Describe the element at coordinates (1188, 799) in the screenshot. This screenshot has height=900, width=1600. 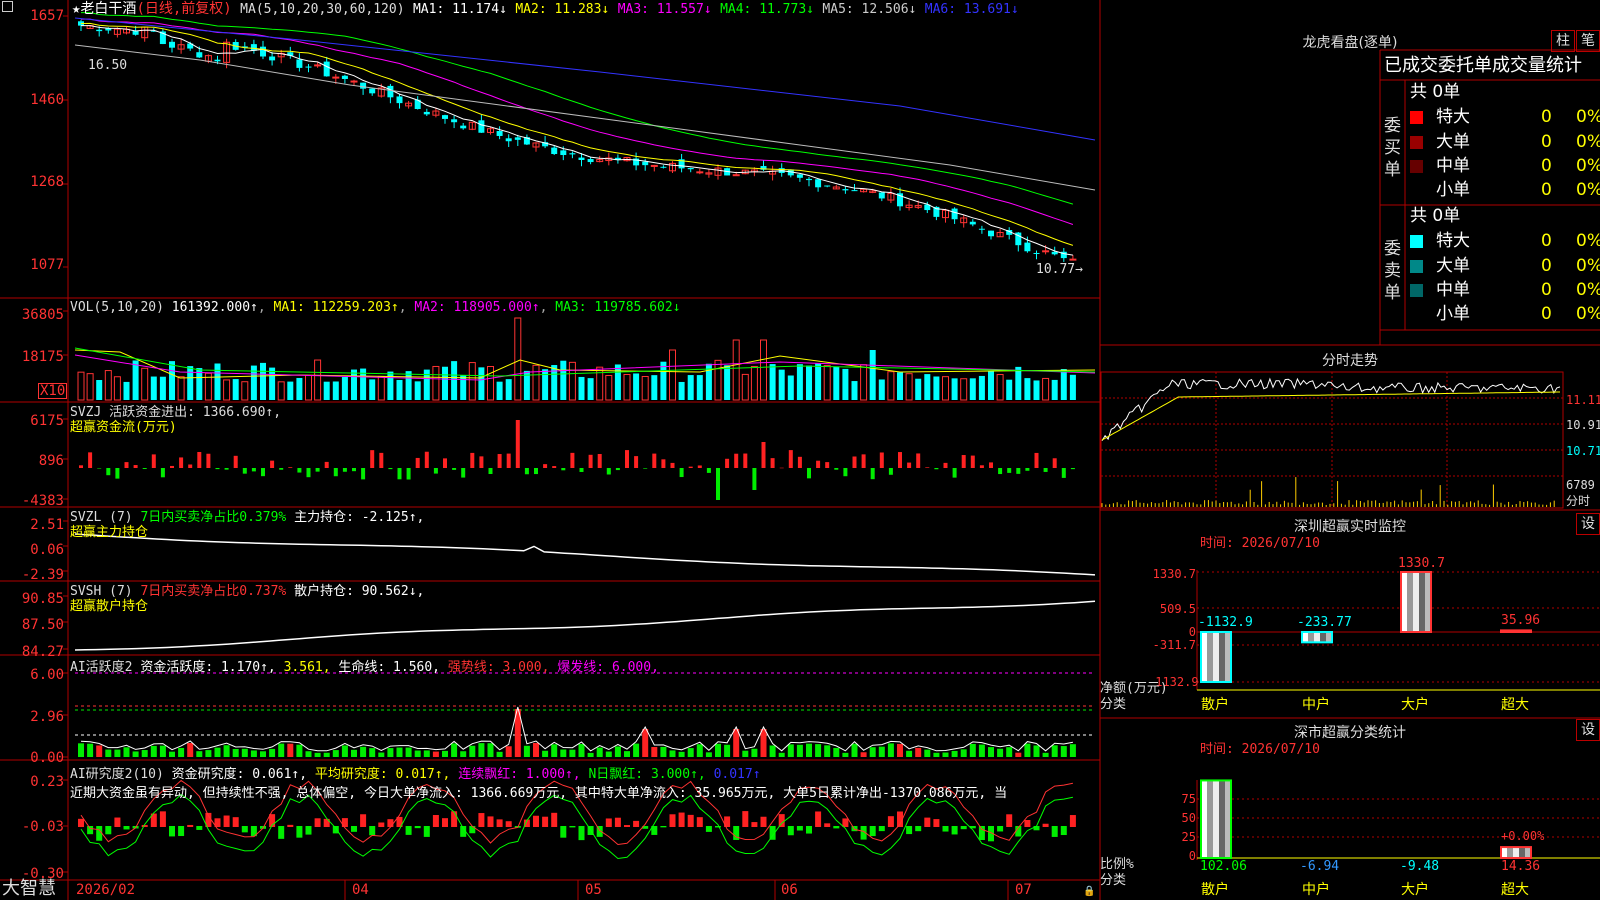
I see `classify-ytick-0: 75` at that location.